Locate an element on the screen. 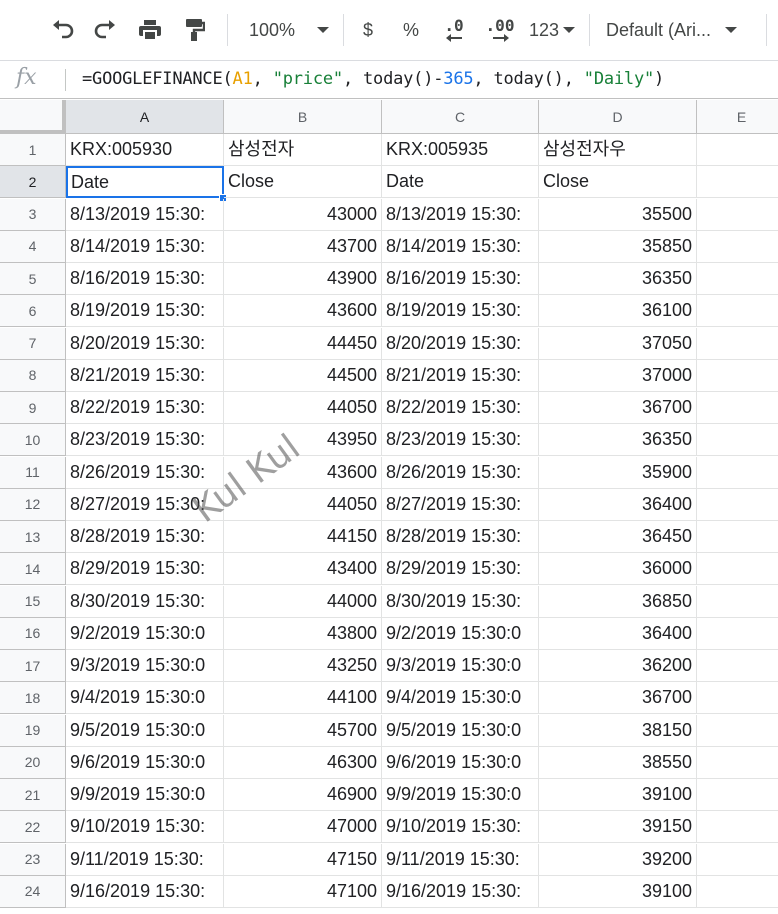 The height and width of the screenshot is (914, 778). row-header: 15 is located at coordinates (33, 601).